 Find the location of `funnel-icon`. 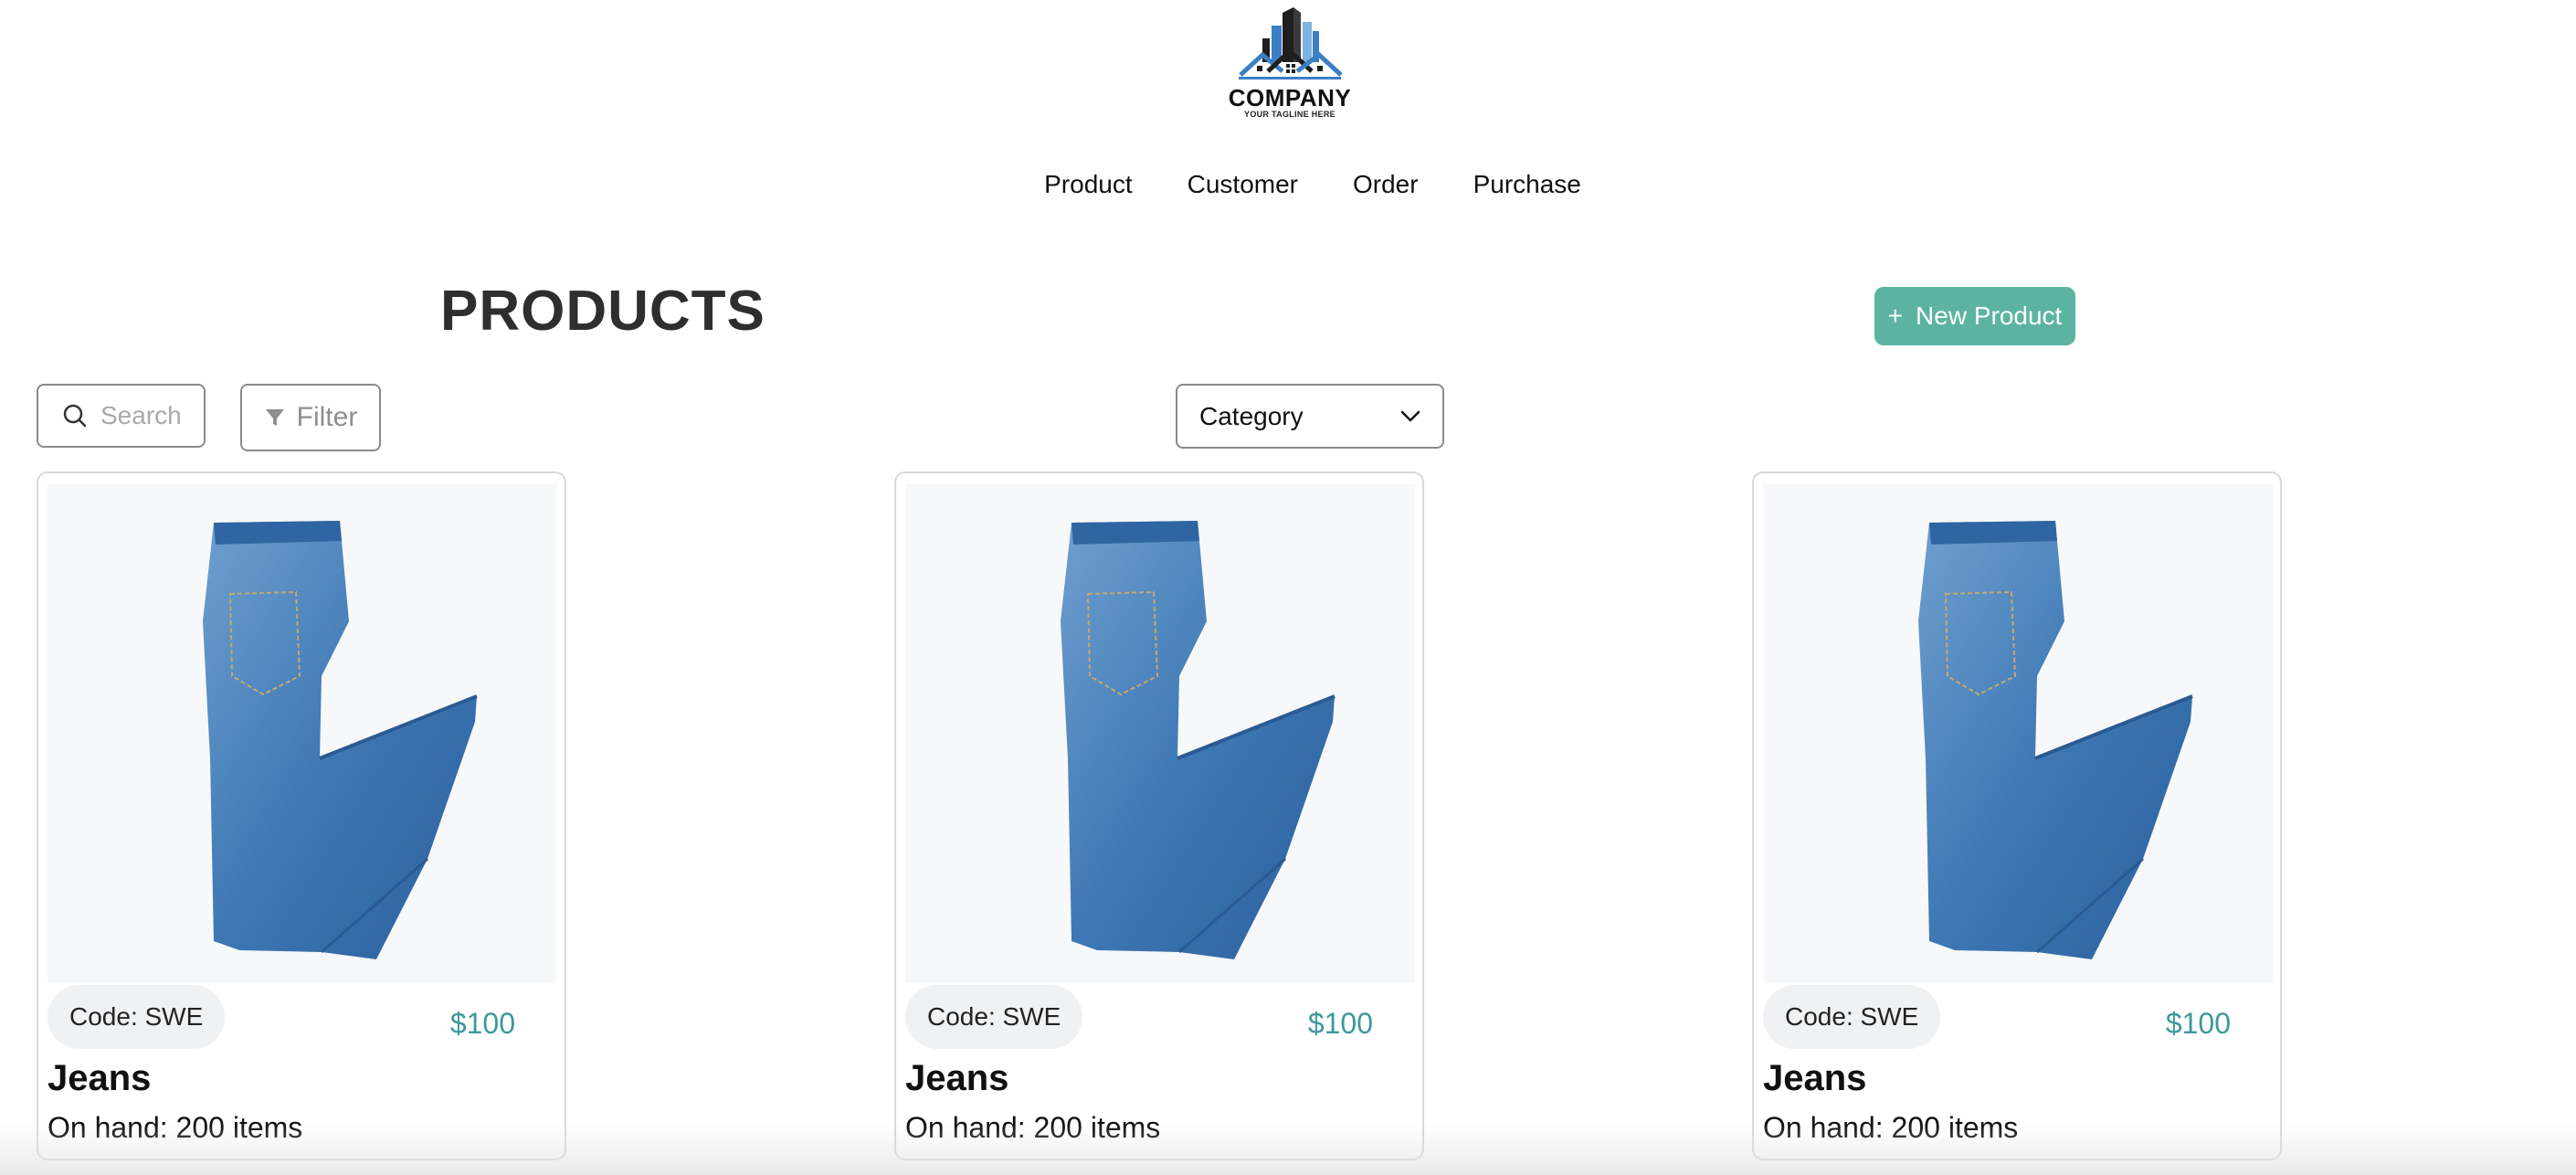

funnel-icon is located at coordinates (274, 418).